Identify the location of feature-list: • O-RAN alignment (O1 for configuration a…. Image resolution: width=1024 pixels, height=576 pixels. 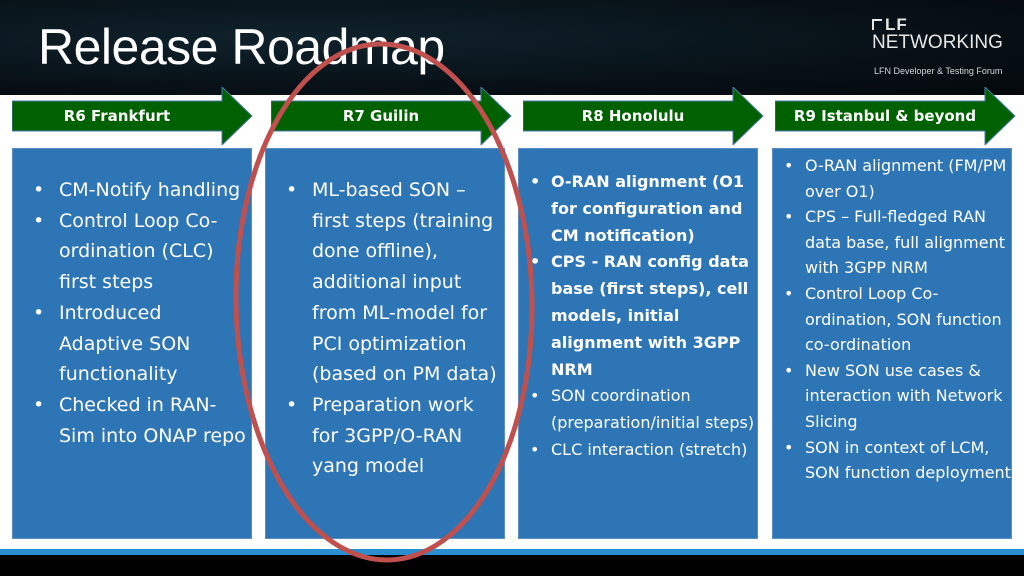
(642, 316).